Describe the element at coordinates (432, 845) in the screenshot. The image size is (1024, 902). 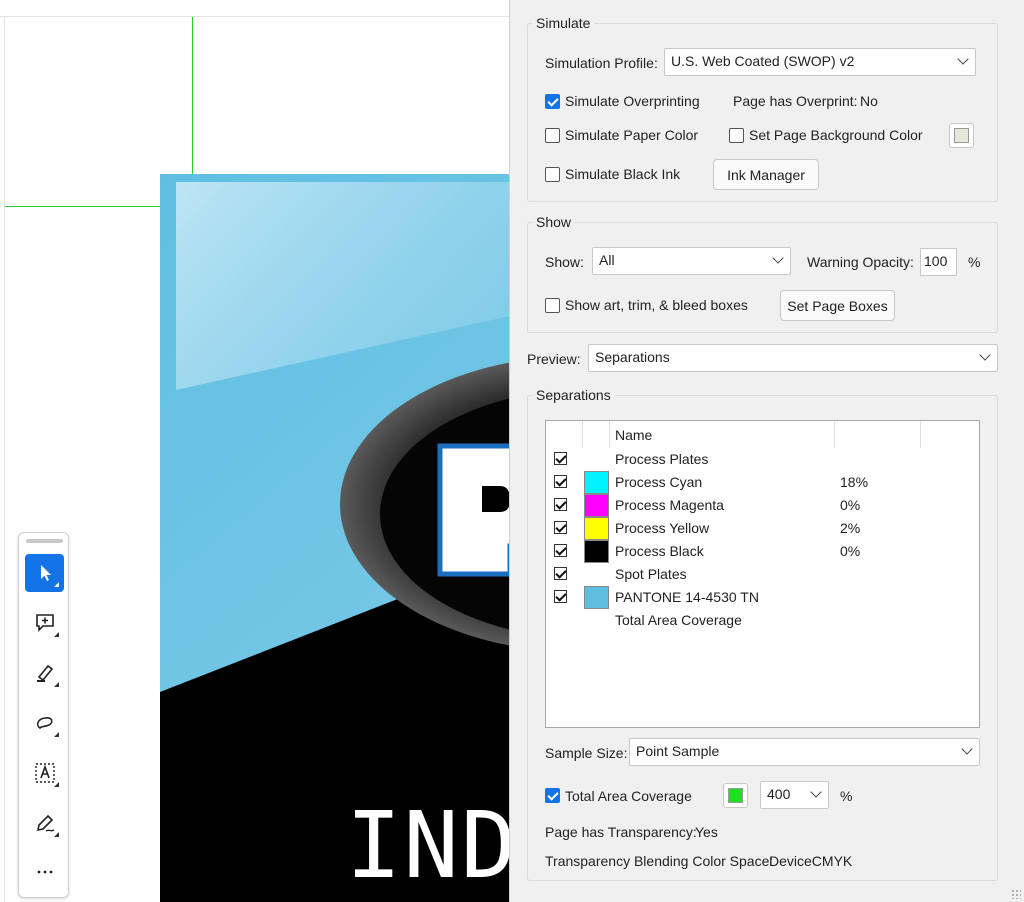
I see `artwork-headline: IND` at that location.